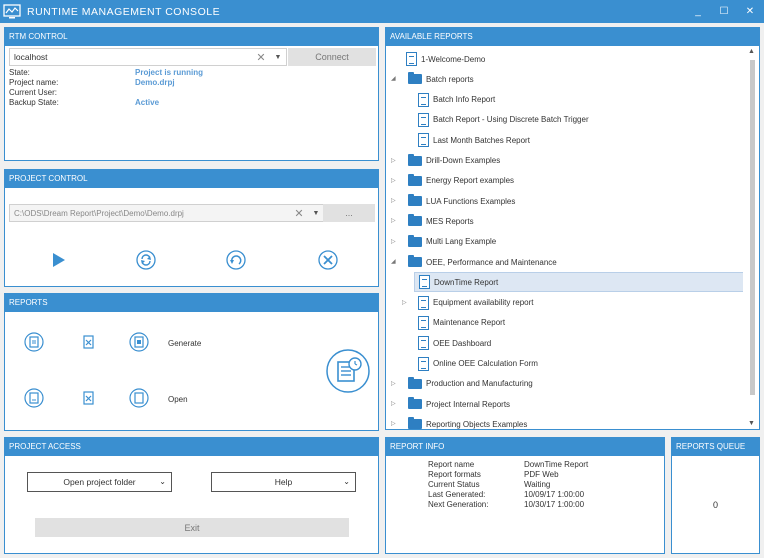  Describe the element at coordinates (439, 79) in the screenshot. I see `tree-folder-item: Batch reports` at that location.